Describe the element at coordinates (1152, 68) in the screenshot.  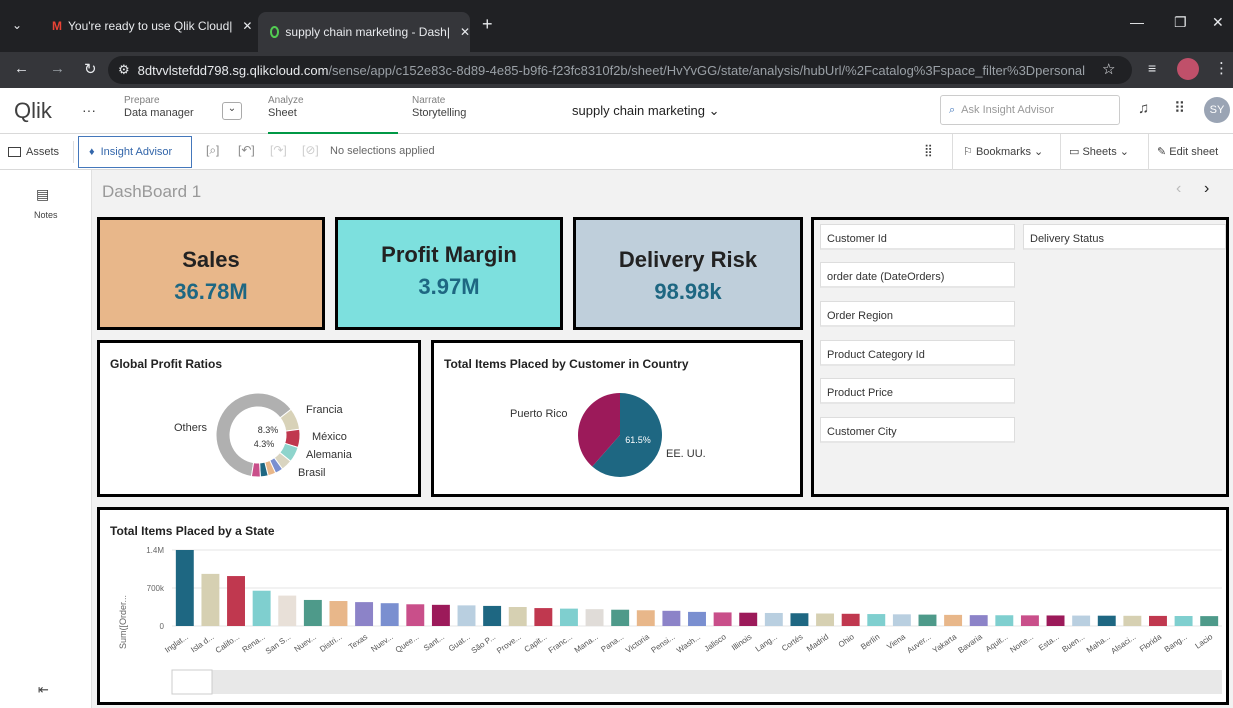
I see `media-icon: ≡` at that location.